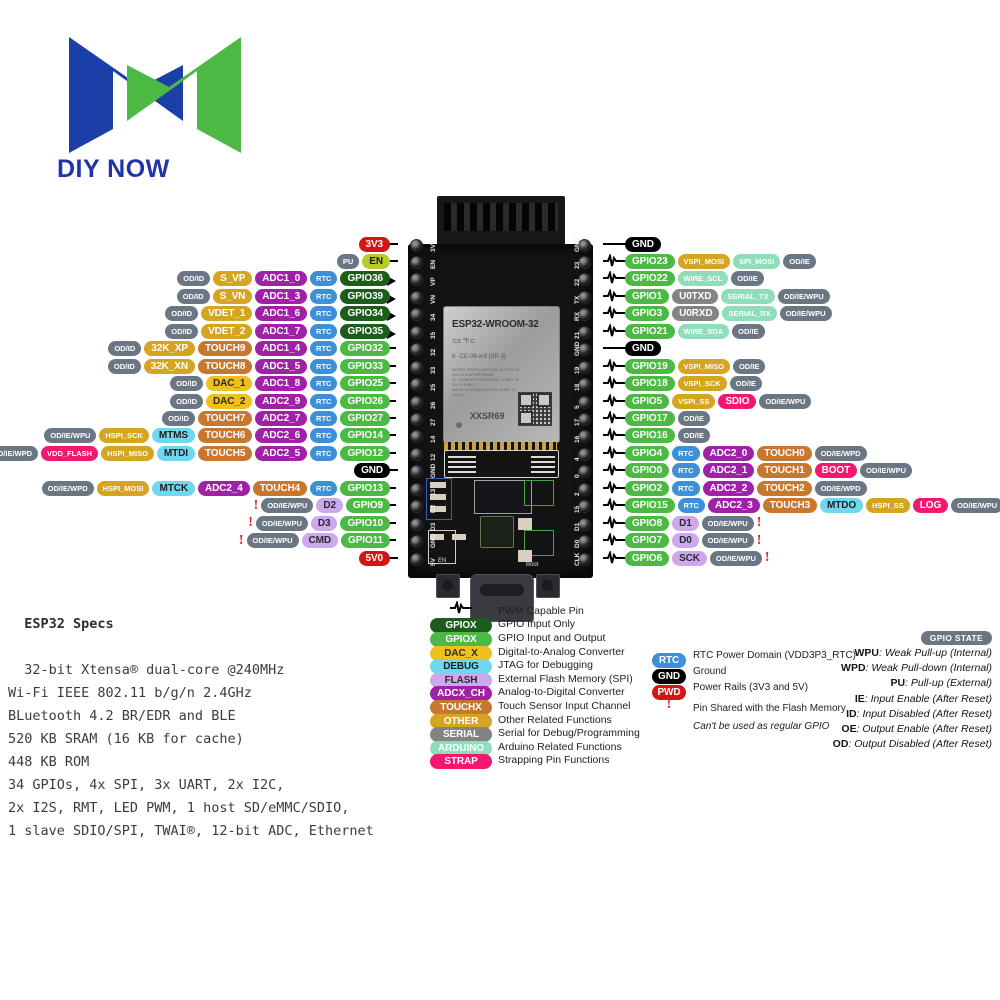 Image resolution: width=1000 pixels, height=1000 pixels. Describe the element at coordinates (365, 436) in the screenshot. I see `pin-tag: GPIO14` at that location.